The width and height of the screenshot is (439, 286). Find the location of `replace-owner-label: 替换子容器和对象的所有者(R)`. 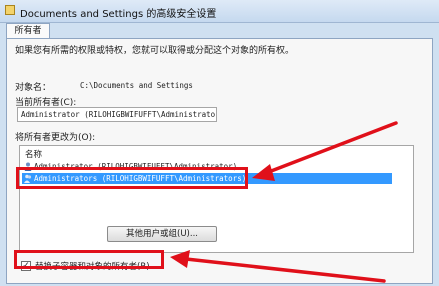

replace-owner-label: 替换子容器和对象的所有者(R) is located at coordinates (92, 267).